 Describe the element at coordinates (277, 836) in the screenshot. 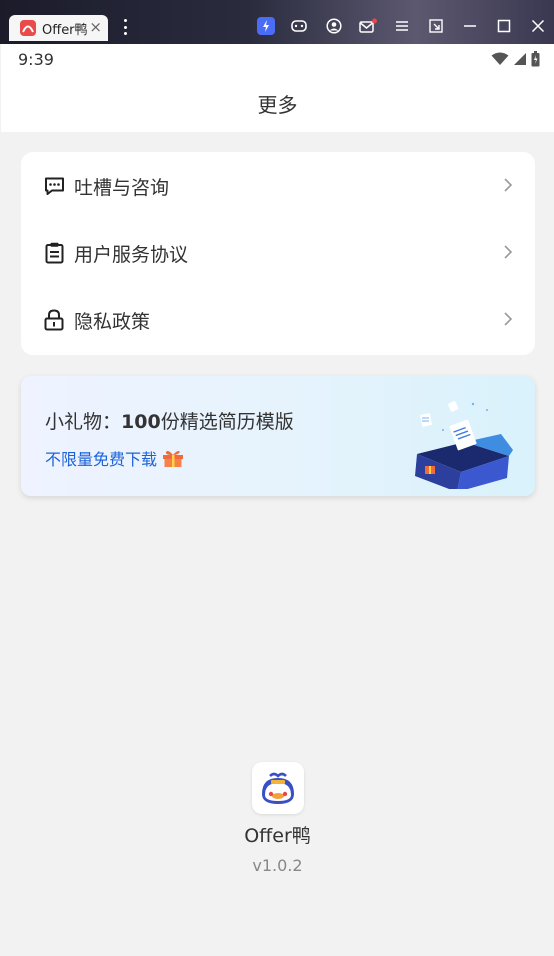

I see `app-name: Offer鸭` at that location.